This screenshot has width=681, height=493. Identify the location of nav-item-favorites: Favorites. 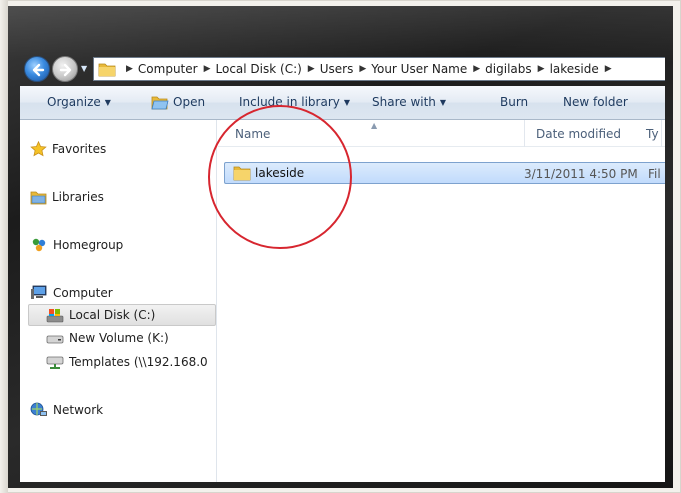
(123, 149).